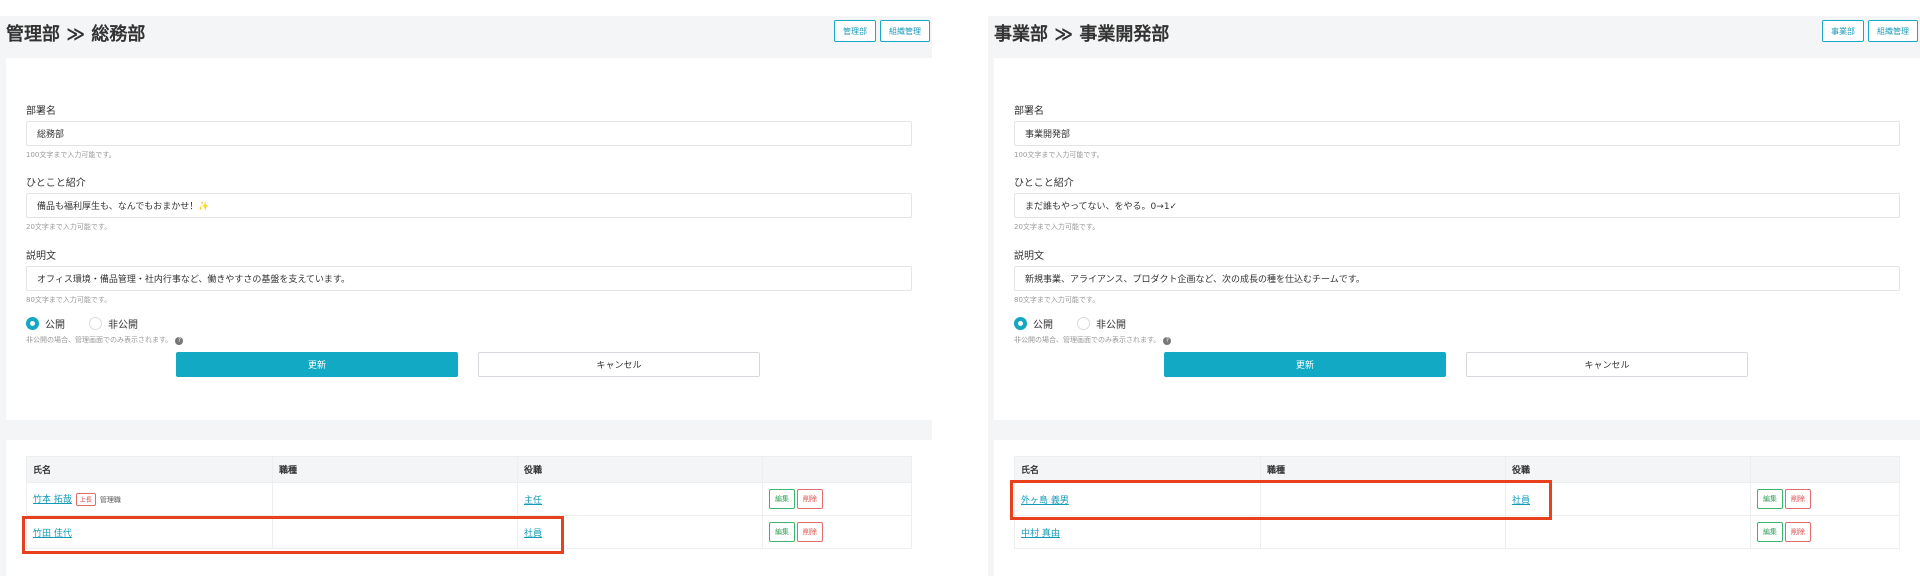 The image size is (1920, 587). Describe the element at coordinates (533, 501) in the screenshot. I see `member-position-link: 主任` at that location.